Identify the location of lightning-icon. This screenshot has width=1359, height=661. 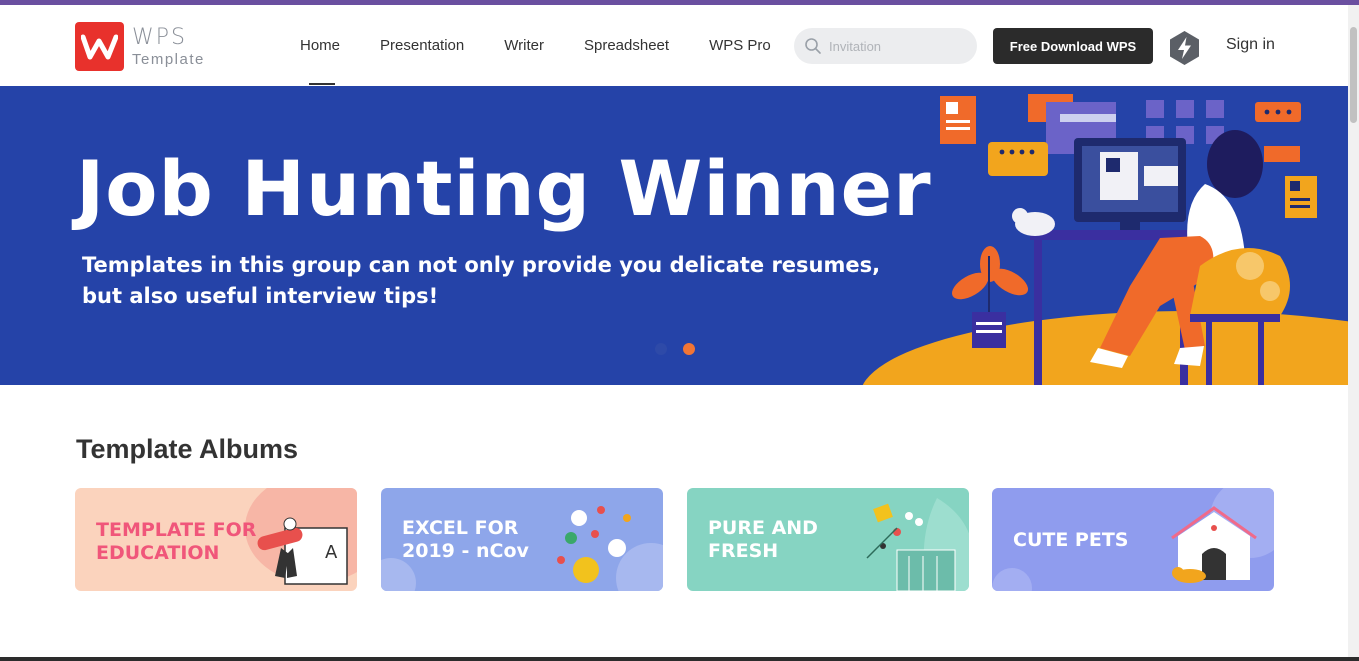
(1184, 48).